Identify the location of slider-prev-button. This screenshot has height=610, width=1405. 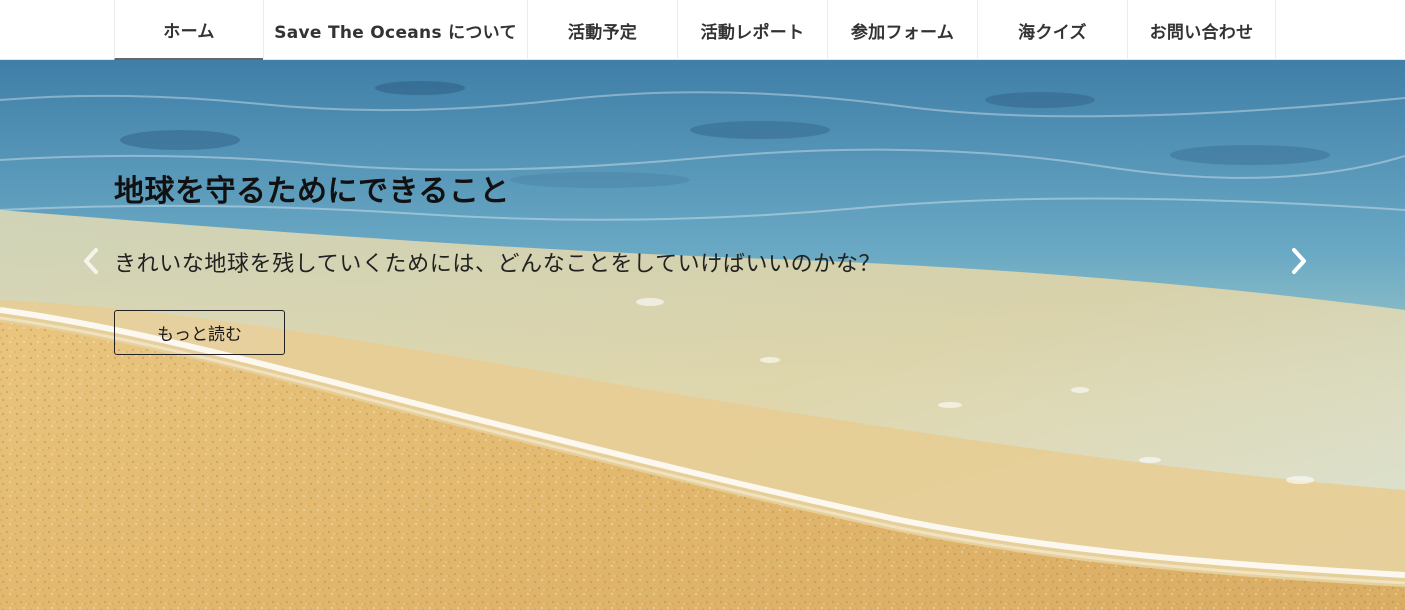
(91, 261).